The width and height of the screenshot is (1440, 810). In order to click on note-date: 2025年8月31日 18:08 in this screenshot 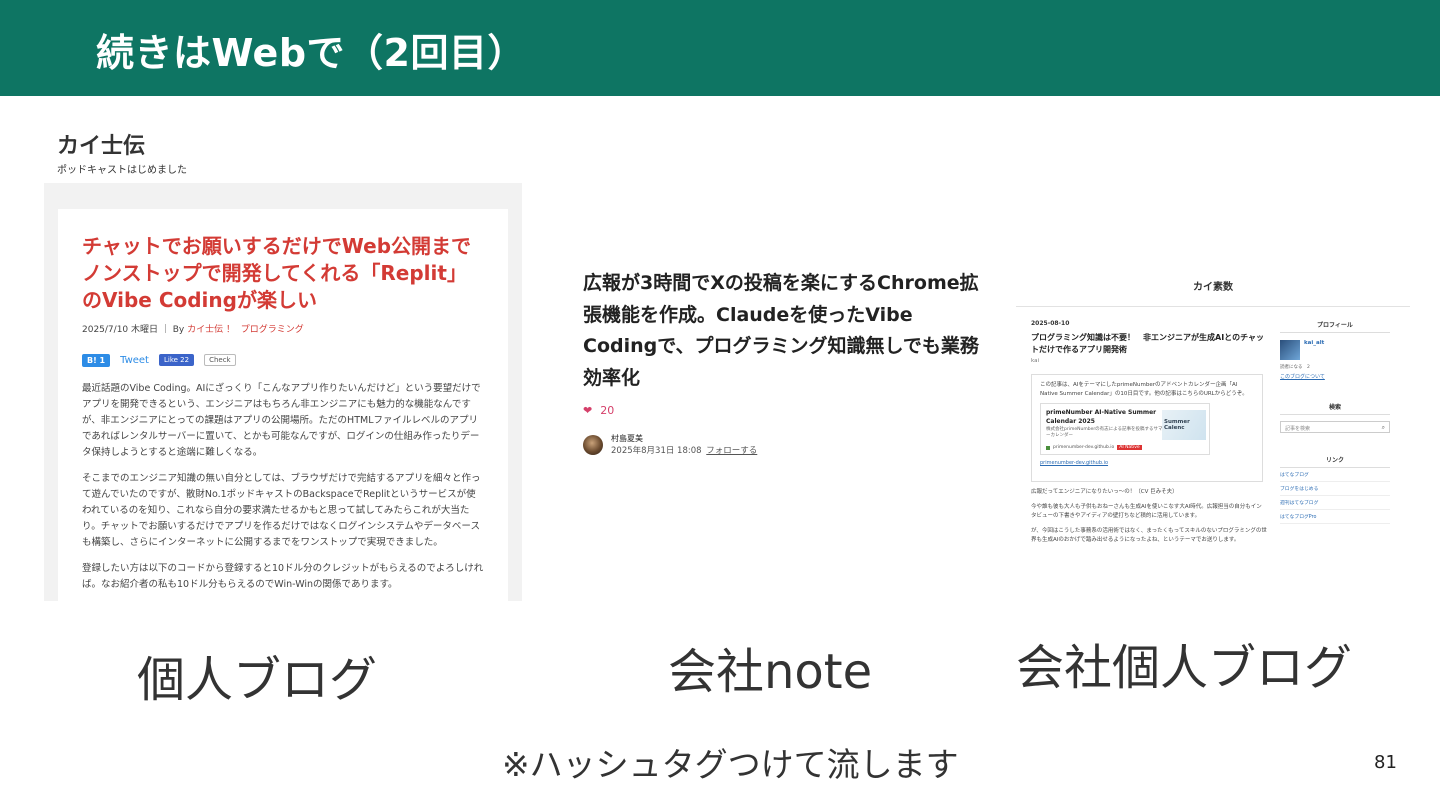, I will do `click(656, 451)`.